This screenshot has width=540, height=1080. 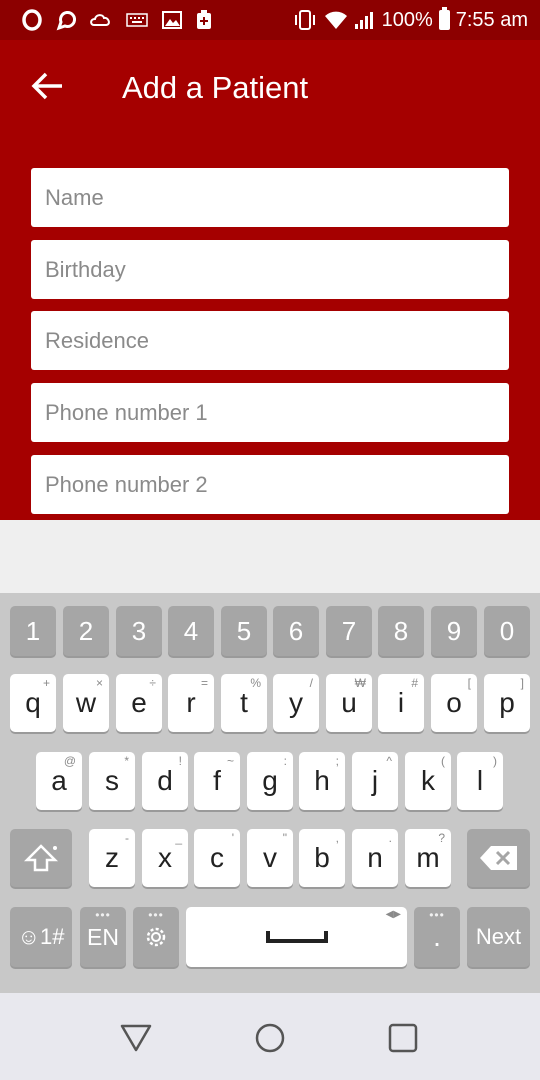 What do you see at coordinates (428, 858) in the screenshot?
I see `key-m: ? m` at bounding box center [428, 858].